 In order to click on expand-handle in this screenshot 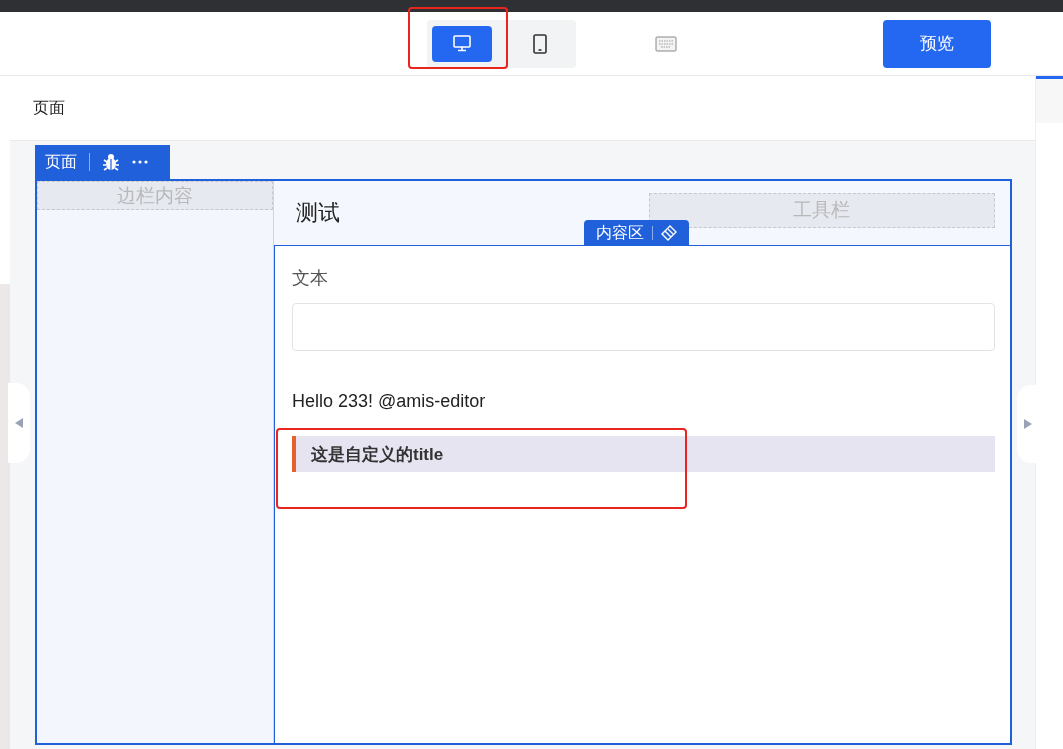, I will do `click(1028, 424)`.